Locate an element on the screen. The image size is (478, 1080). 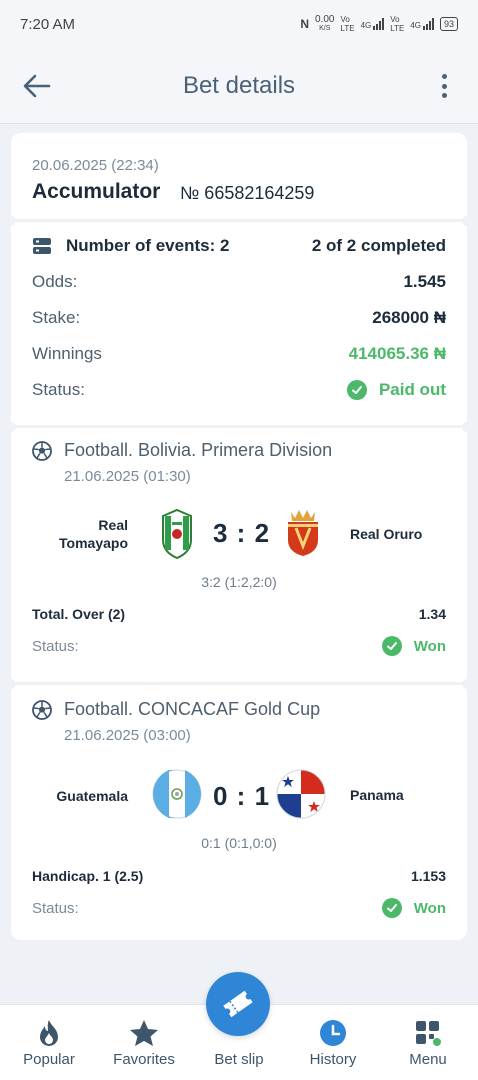
more-options-icon is located at coordinates (445, 86).